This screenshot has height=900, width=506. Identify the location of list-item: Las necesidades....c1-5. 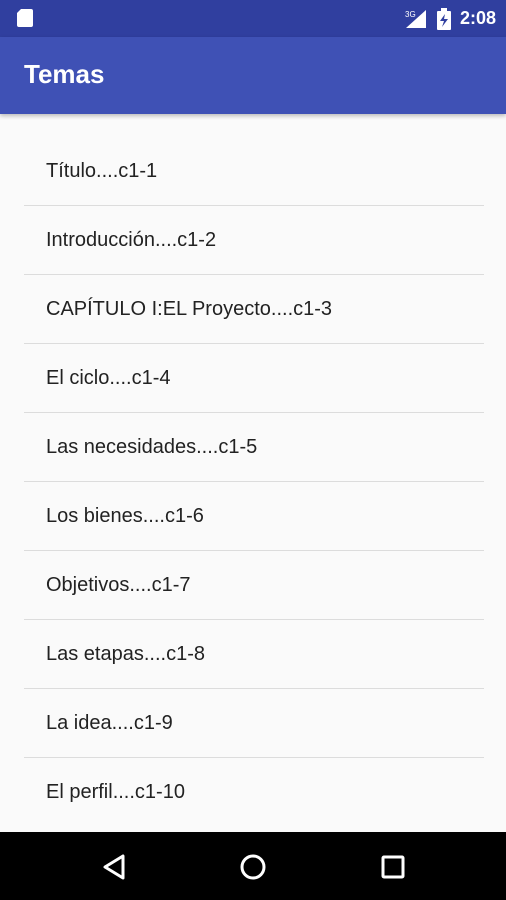
(254, 447).